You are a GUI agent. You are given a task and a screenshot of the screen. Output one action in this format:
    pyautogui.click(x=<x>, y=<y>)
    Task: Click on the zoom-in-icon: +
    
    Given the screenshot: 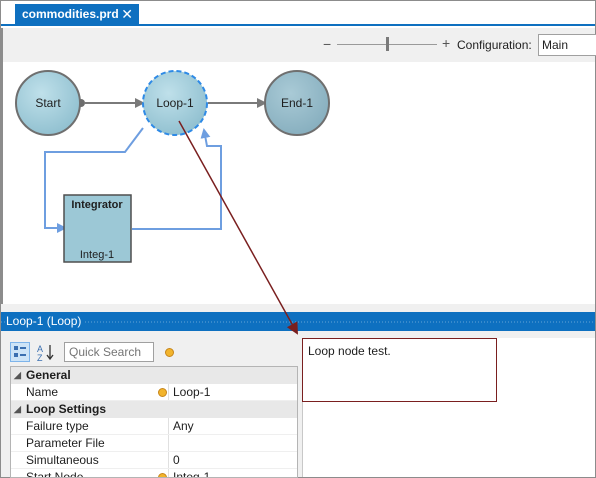 What is the action you would take?
    pyautogui.click(x=446, y=43)
    